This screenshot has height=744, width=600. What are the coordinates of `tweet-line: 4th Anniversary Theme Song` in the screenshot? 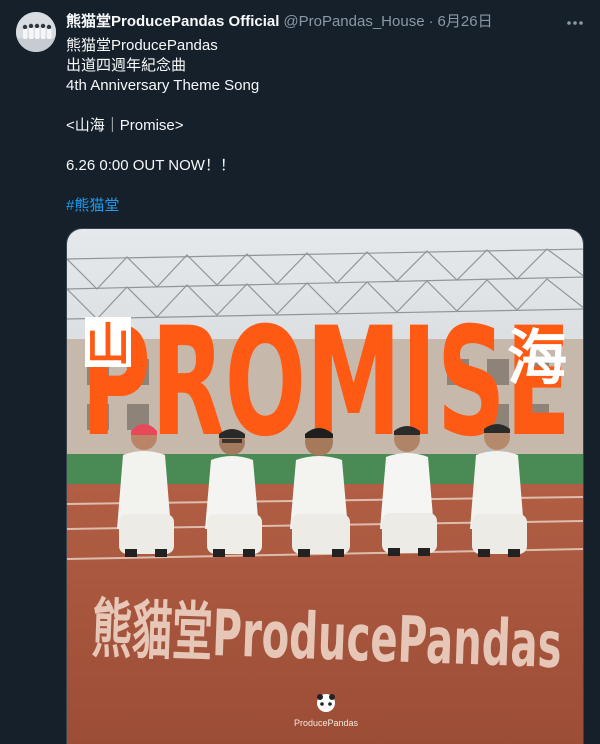 It's located at (163, 85).